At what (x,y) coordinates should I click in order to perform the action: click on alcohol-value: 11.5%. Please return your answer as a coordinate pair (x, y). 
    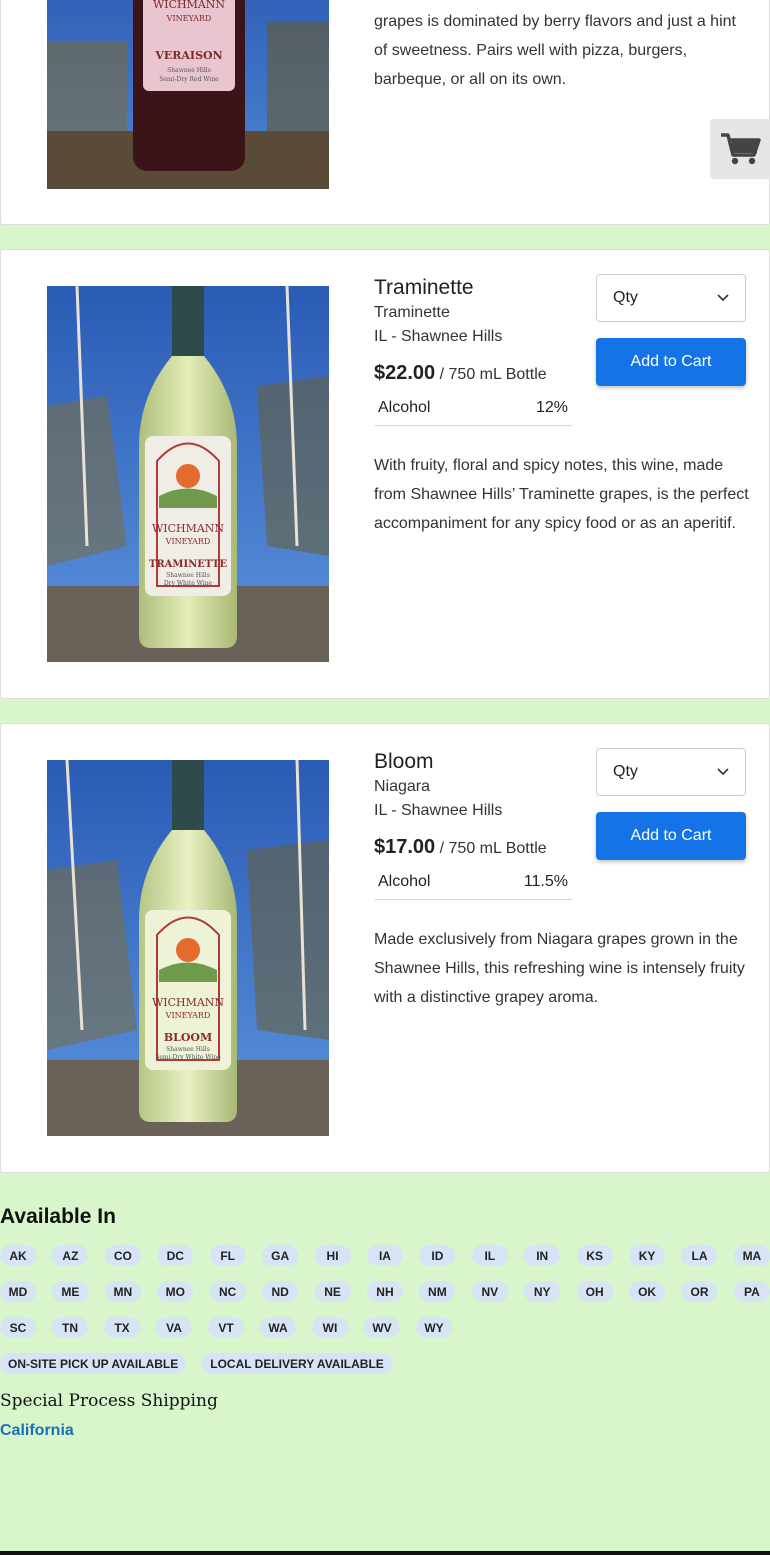
    Looking at the image, I should click on (545, 881).